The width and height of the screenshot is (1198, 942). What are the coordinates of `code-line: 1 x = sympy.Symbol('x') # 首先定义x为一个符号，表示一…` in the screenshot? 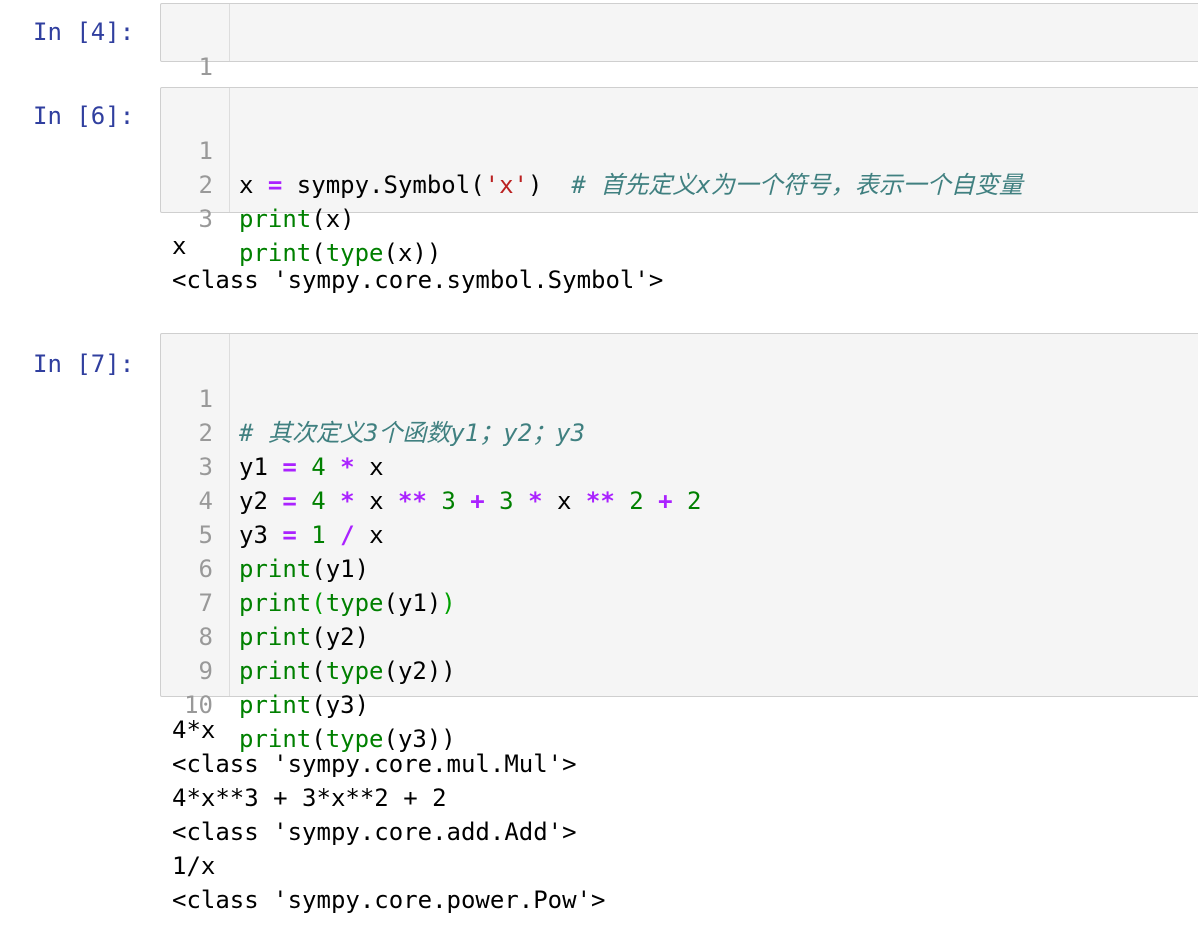 It's located at (679, 149).